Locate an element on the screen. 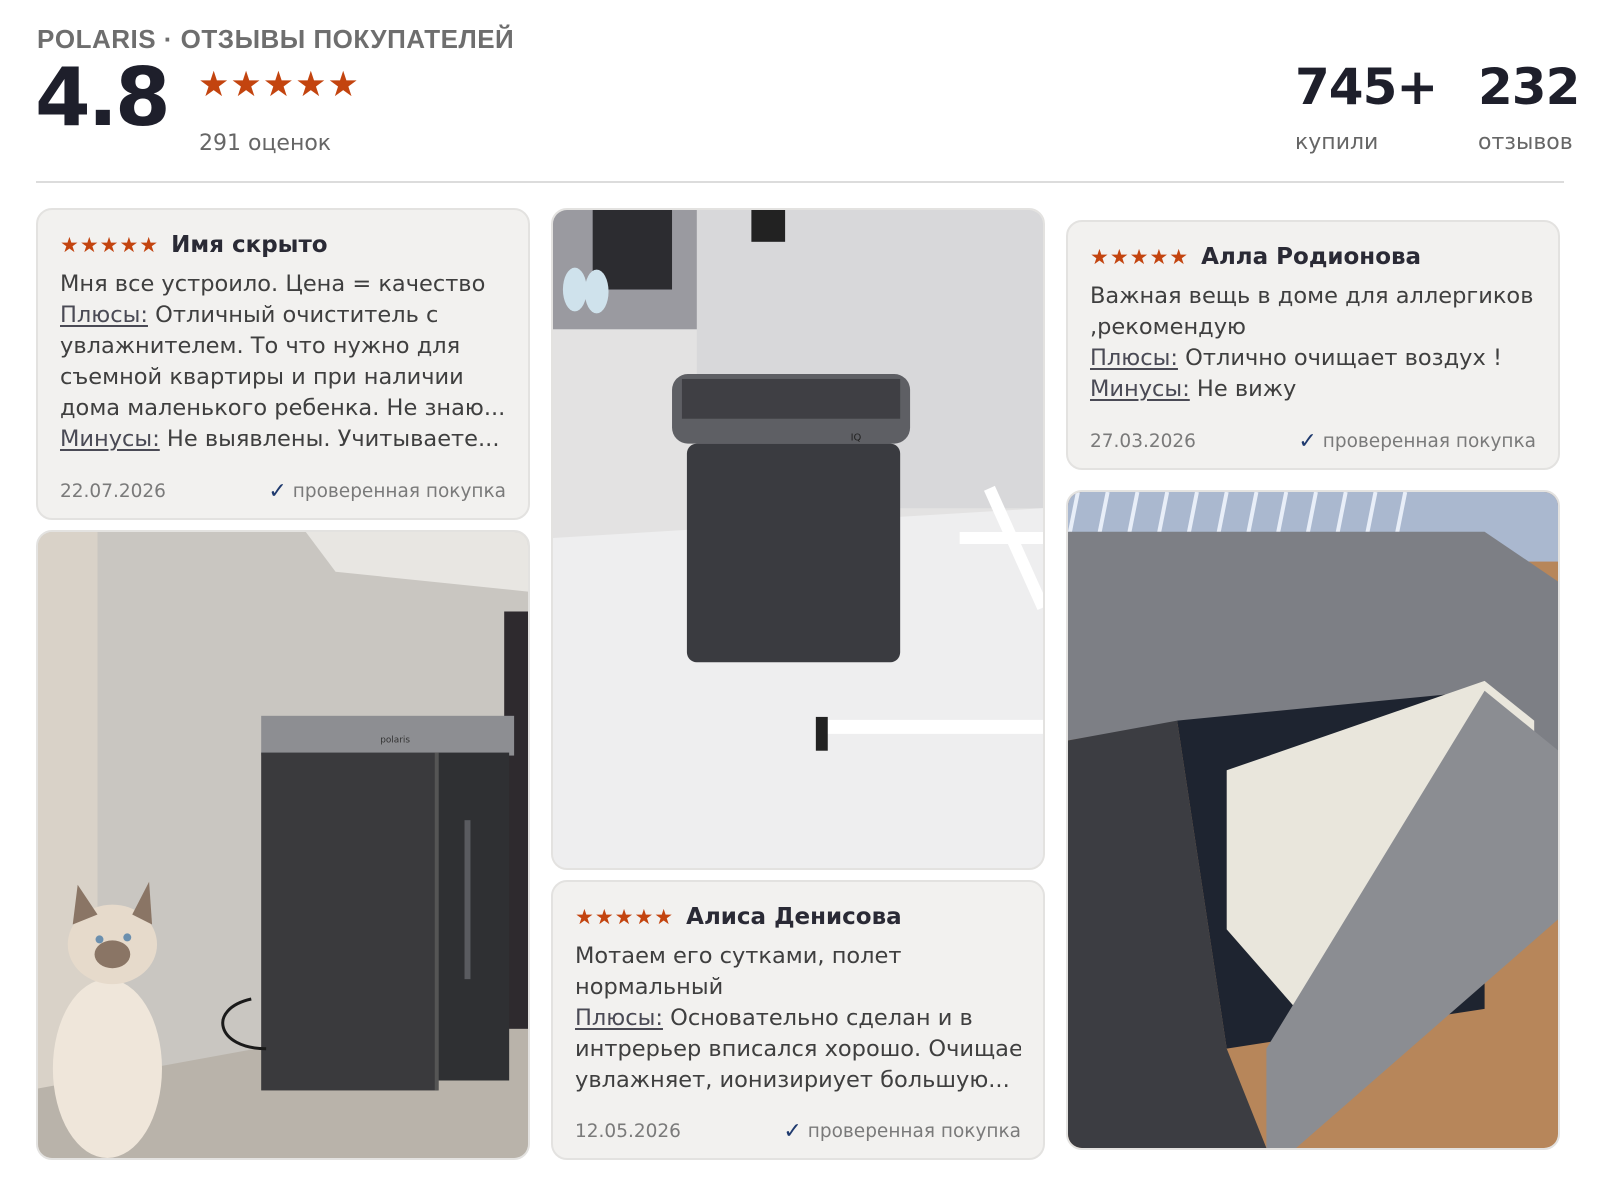 The height and width of the screenshot is (1200, 1600). review-pros: Плюсы: Основательно сделан и в is located at coordinates (798, 1018).